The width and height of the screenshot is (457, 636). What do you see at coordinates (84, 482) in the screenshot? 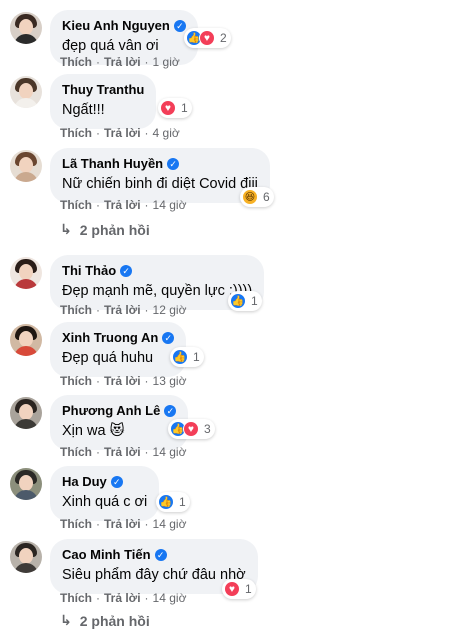
I see `commenter-name: Ha Duy` at bounding box center [84, 482].